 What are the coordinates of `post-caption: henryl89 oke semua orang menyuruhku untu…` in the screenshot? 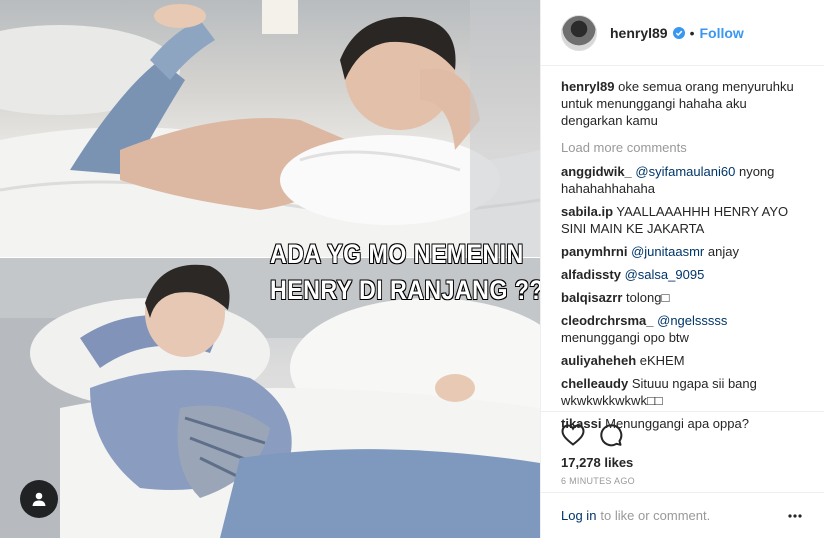 It's located at (684, 103).